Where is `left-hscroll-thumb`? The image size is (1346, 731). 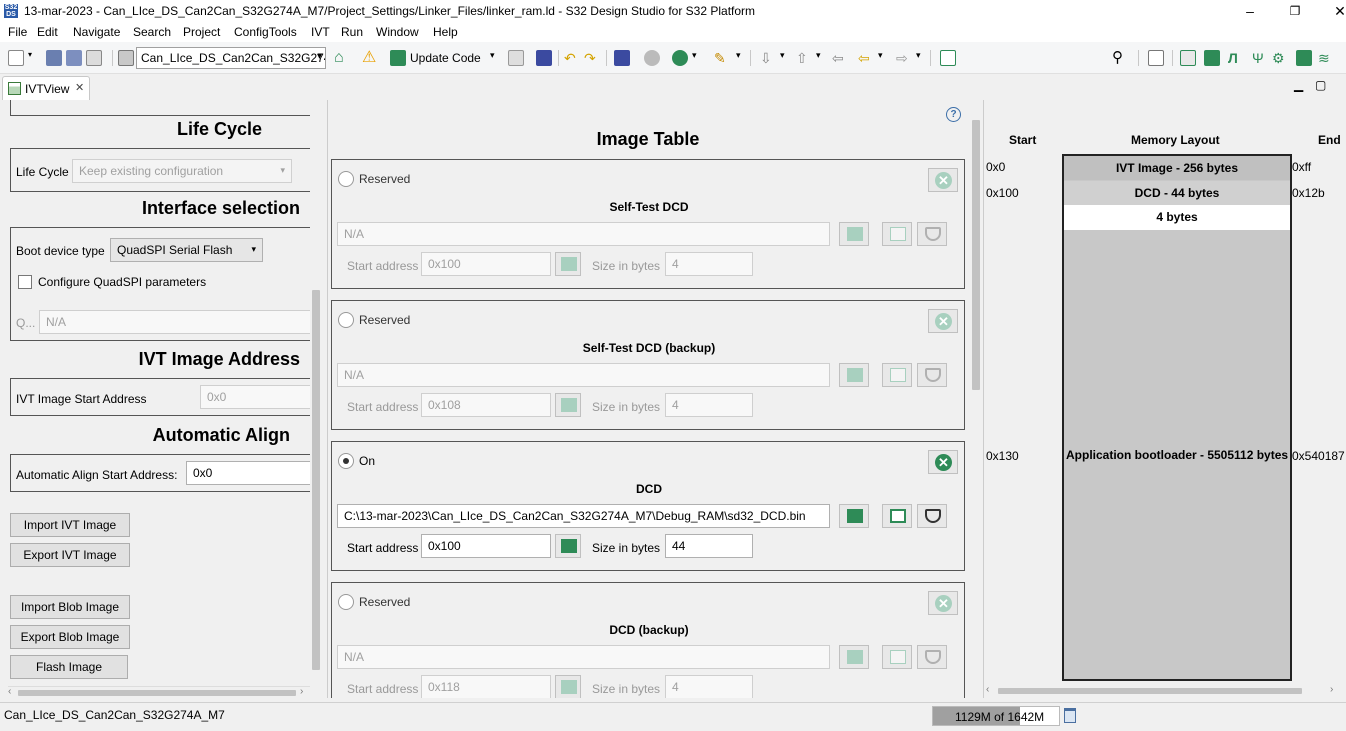
left-hscroll-thumb is located at coordinates (157, 693).